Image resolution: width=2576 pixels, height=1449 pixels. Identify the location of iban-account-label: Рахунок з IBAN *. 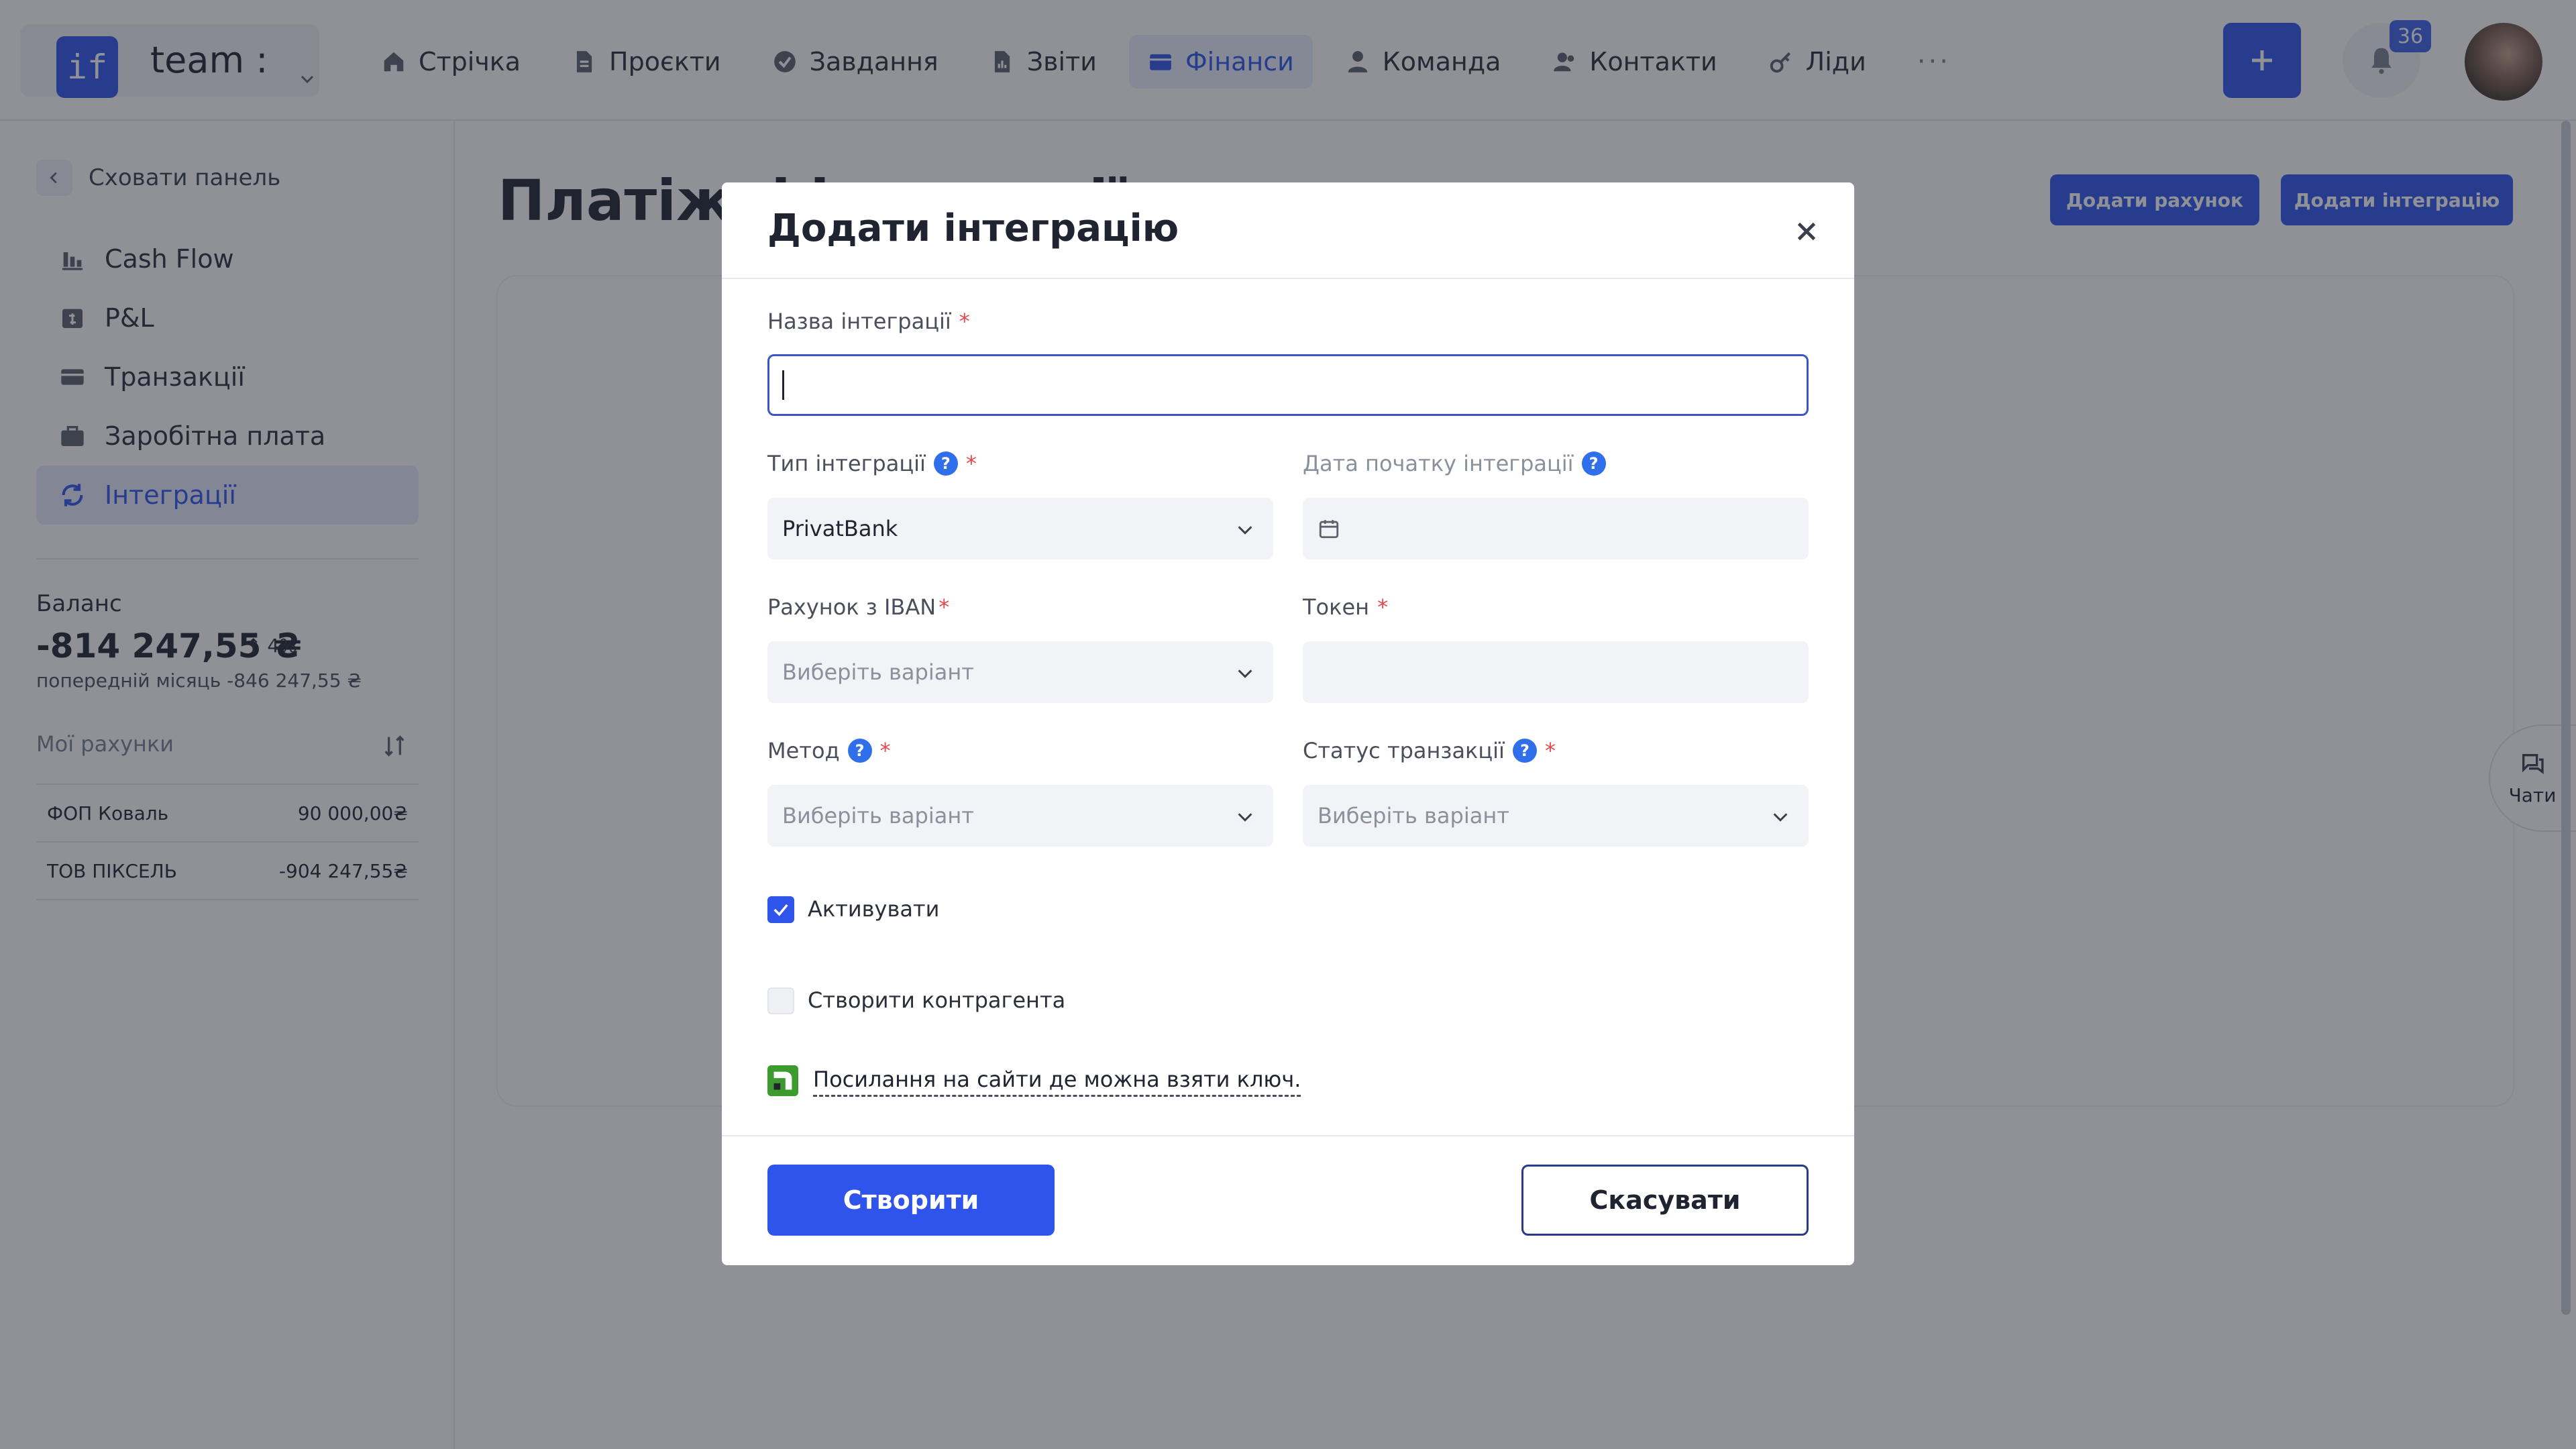
(858, 607).